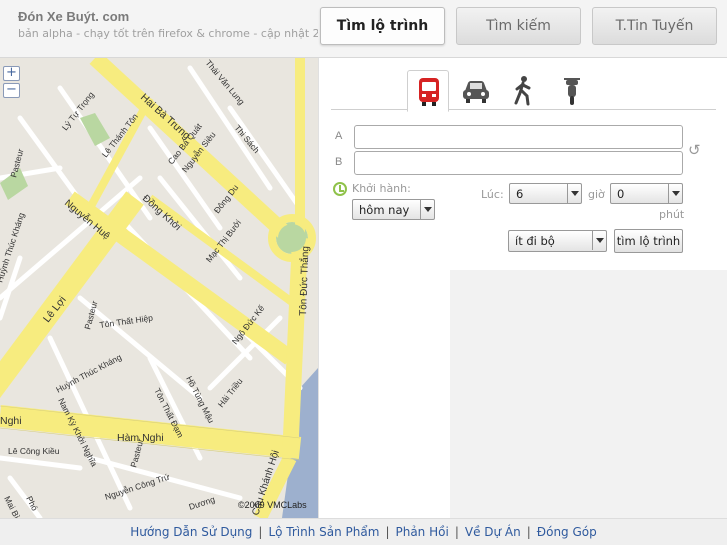 The image size is (727, 545). Describe the element at coordinates (381, 188) in the screenshot. I see `depart-label: Khởi hành:` at that location.